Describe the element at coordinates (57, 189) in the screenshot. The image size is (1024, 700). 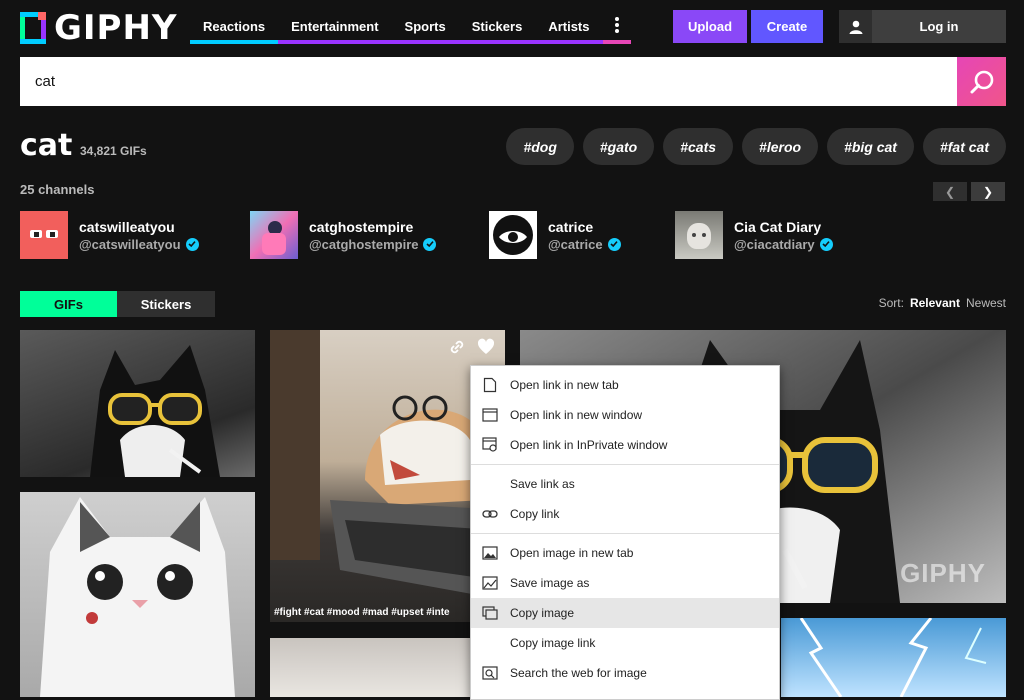
I see `channels-count: 25 channels` at that location.